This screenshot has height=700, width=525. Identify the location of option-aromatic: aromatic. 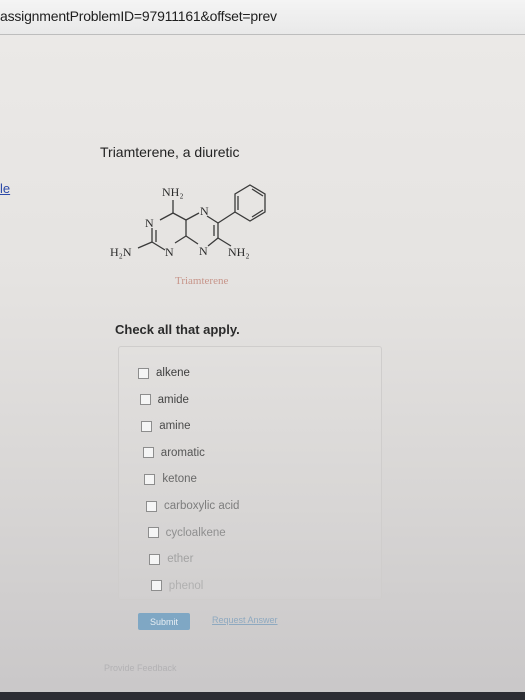
(173, 452).